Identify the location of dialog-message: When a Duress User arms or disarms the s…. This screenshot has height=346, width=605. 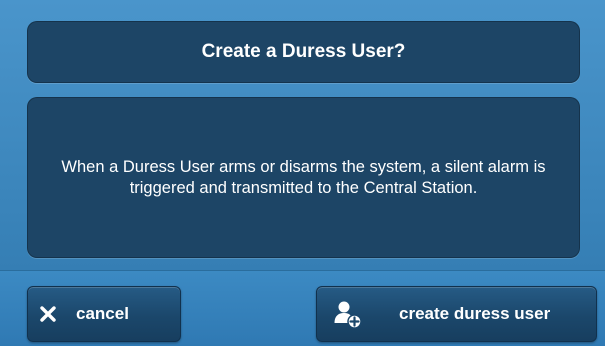
(303, 177).